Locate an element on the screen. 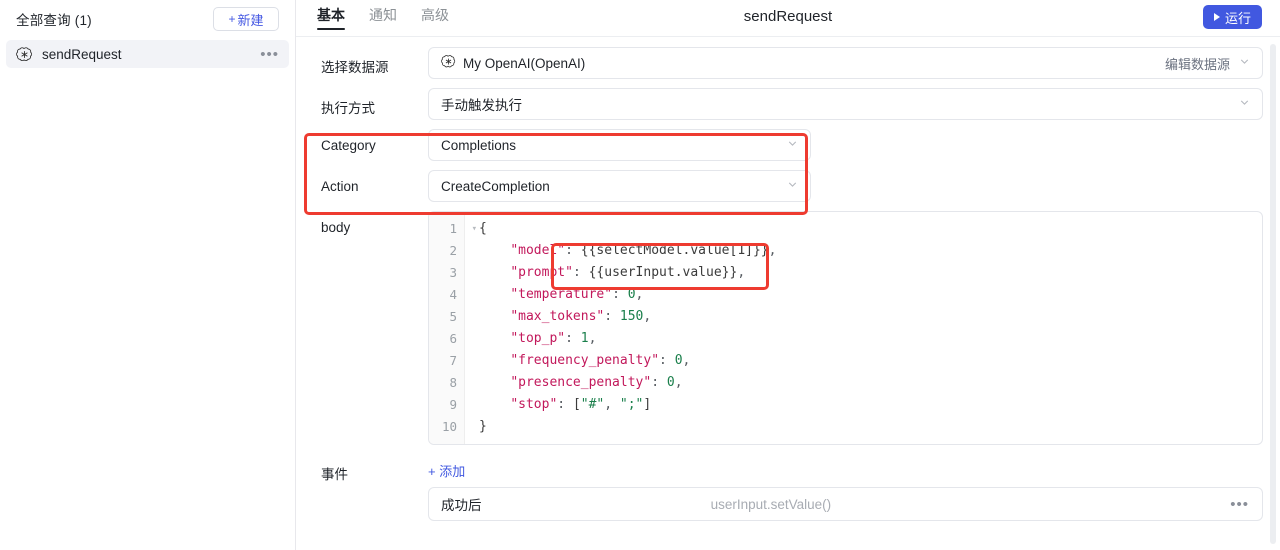 The width and height of the screenshot is (1280, 550). sidebar-item-label: sendRequest is located at coordinates (82, 54).